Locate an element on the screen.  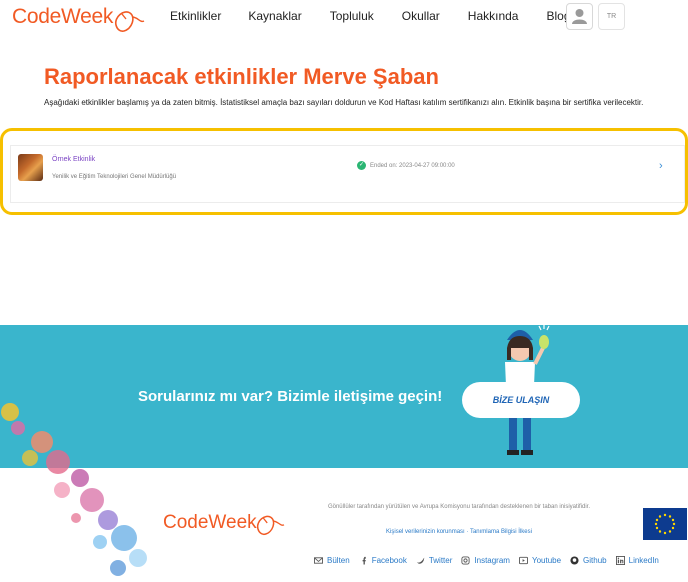
user-menu-button is located at coordinates (579, 16).